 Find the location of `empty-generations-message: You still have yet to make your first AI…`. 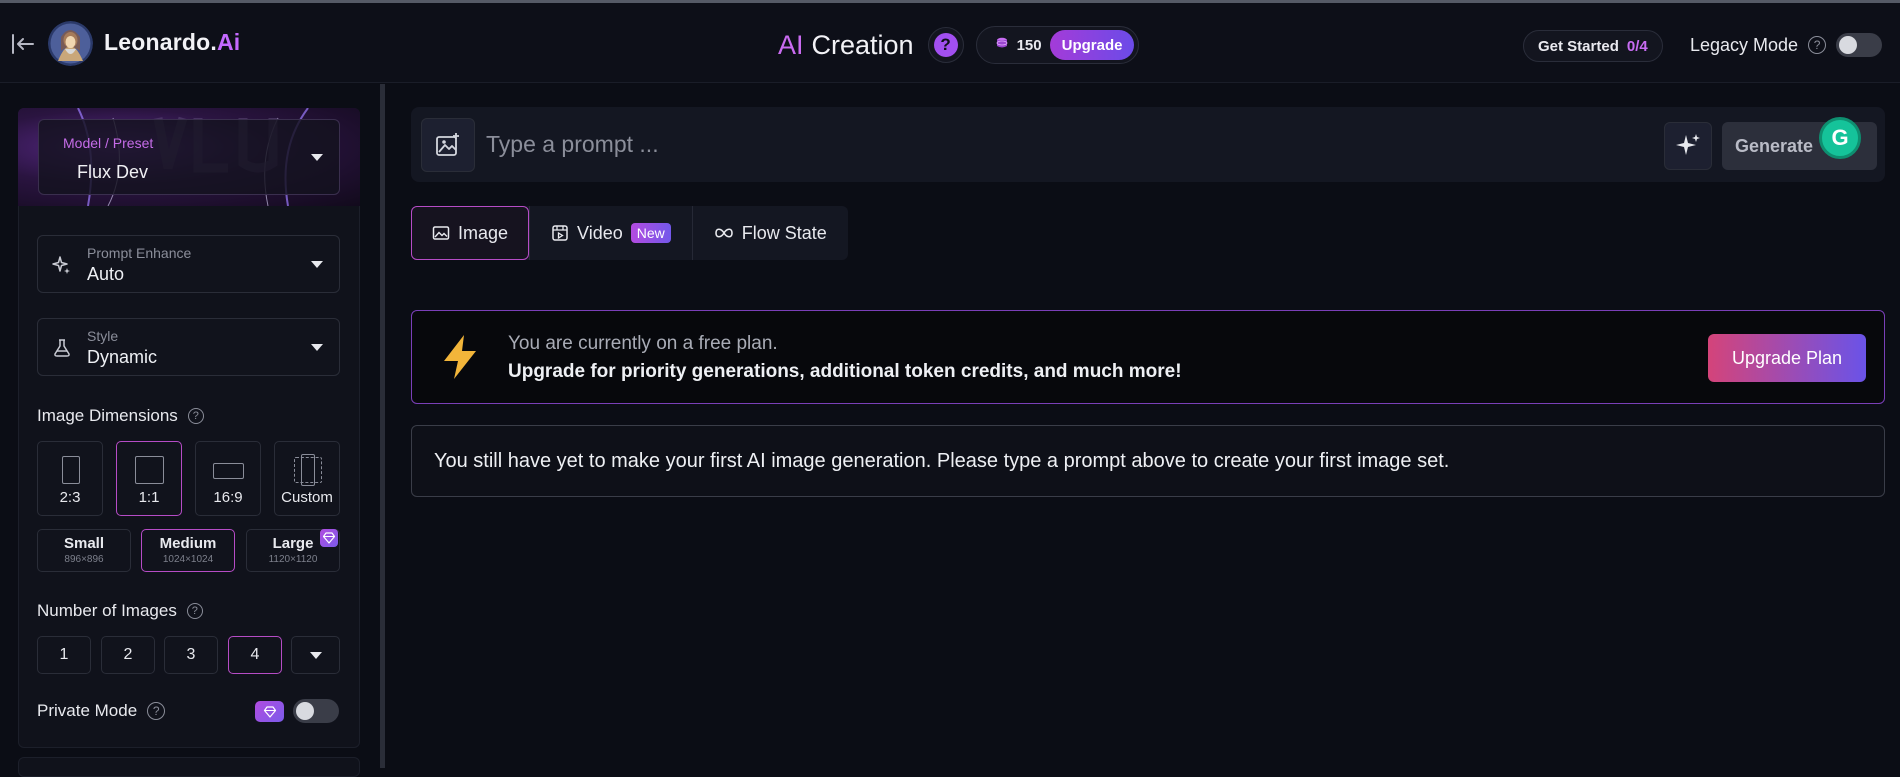

empty-generations-message: You still have yet to make your first AI… is located at coordinates (1148, 461).